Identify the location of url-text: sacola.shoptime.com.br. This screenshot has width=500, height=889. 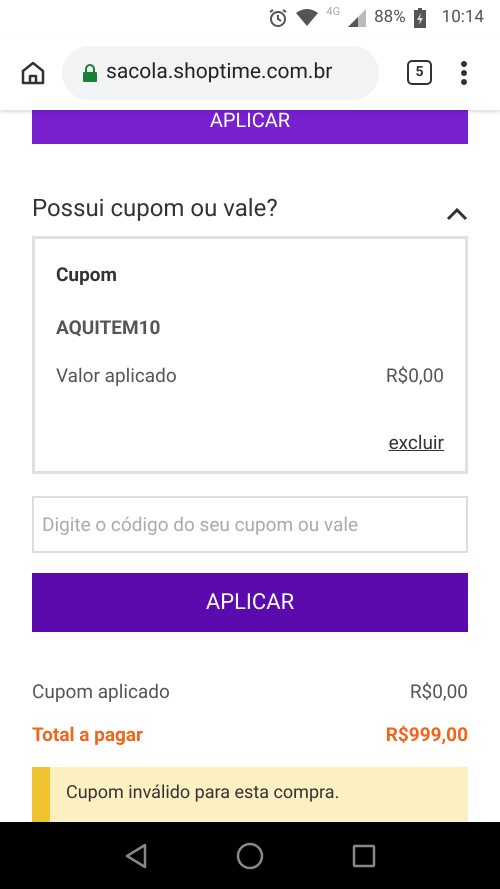
(219, 72).